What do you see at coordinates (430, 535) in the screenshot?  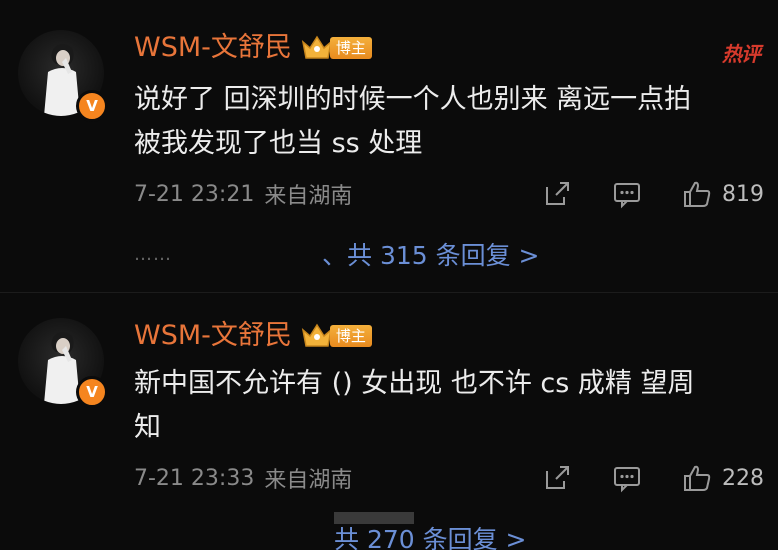 I see `view-replies-link: 共 270 条回复 >` at bounding box center [430, 535].